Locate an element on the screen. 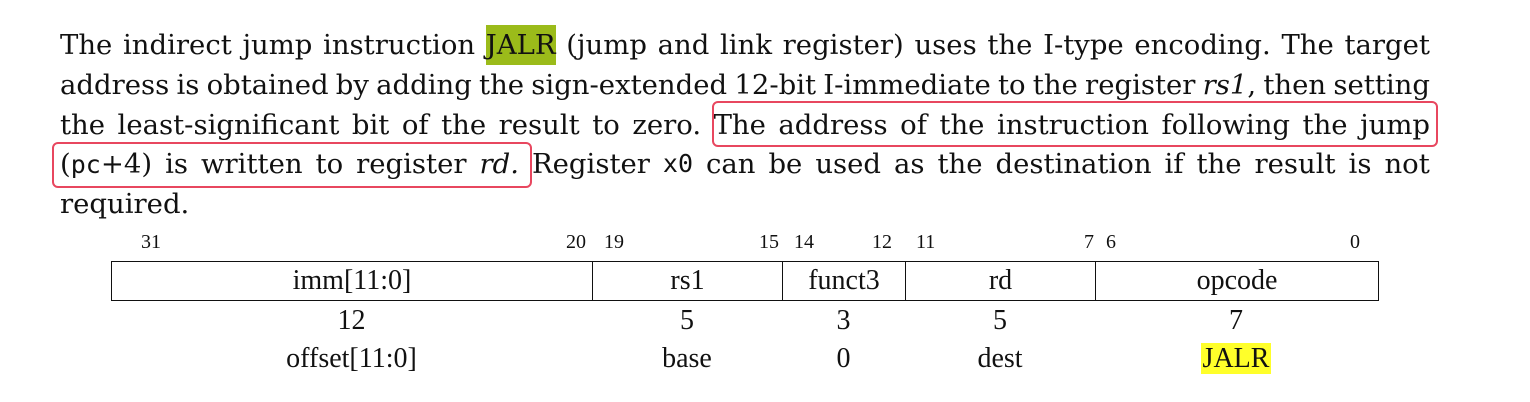 The image size is (1530, 402). bit-number: 11 is located at coordinates (926, 242).